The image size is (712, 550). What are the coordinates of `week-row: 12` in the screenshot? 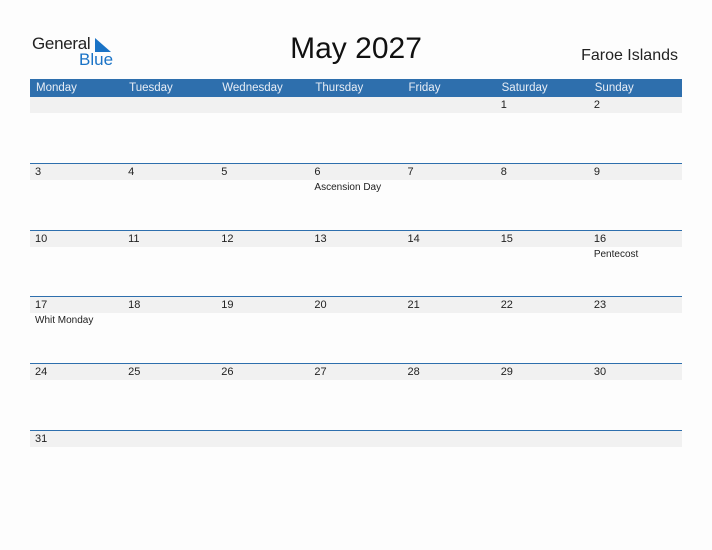 It's located at (356, 130).